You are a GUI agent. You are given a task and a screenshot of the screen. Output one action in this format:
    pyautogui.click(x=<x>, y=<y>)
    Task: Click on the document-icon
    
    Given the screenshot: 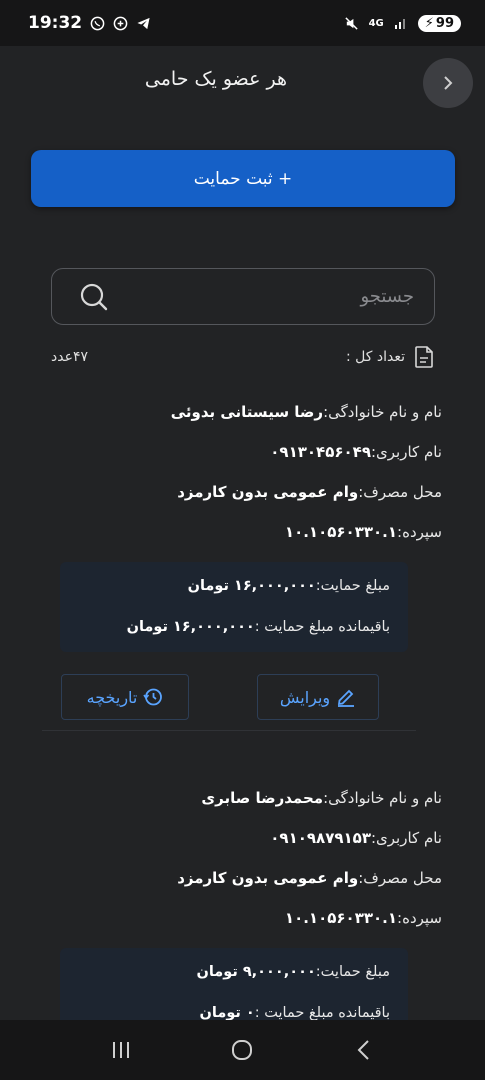 What is the action you would take?
    pyautogui.click(x=424, y=357)
    